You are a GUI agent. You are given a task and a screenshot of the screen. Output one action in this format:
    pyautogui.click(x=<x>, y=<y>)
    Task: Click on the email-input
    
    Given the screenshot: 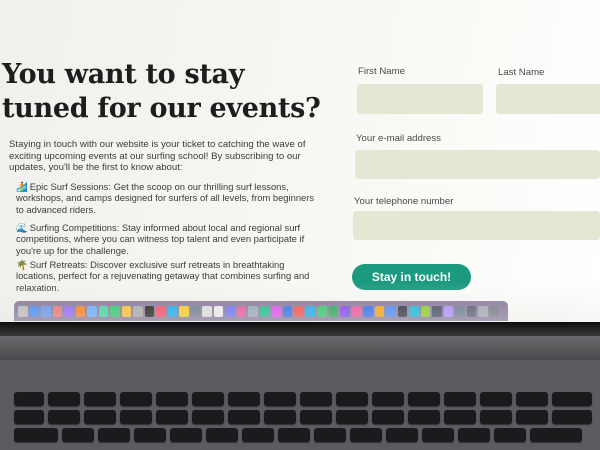 What is the action you would take?
    pyautogui.click(x=477, y=164)
    